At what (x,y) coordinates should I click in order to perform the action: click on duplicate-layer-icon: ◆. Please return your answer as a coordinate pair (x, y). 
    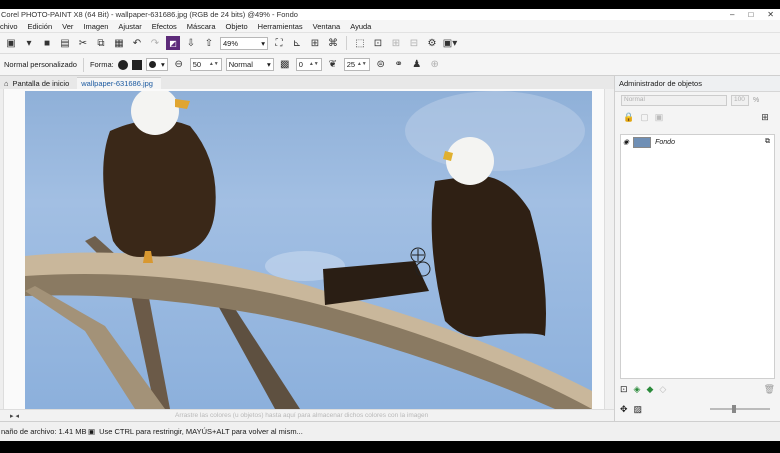
    Looking at the image, I should click on (649, 389).